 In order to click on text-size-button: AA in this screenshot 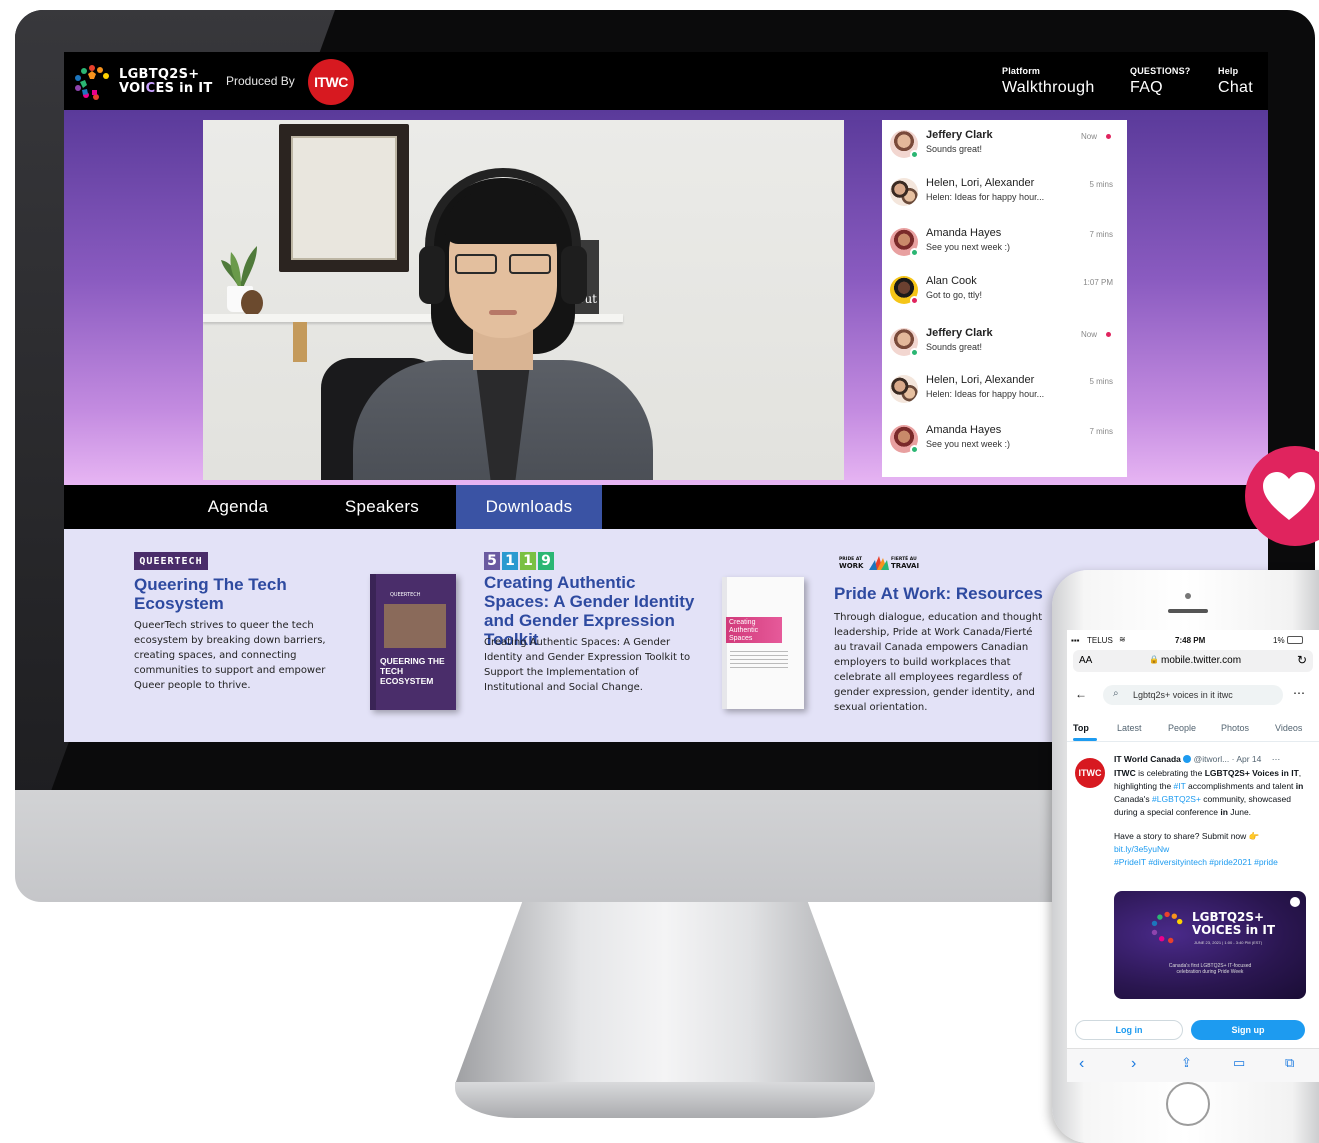, I will do `click(1085, 660)`.